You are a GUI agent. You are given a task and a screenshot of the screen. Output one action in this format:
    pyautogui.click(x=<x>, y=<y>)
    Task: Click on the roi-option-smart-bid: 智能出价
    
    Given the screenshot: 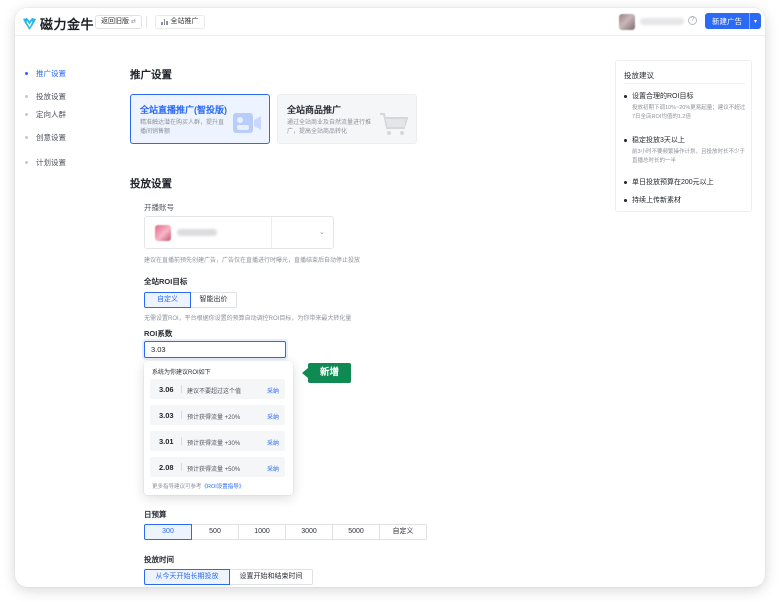 What is the action you would take?
    pyautogui.click(x=213, y=300)
    